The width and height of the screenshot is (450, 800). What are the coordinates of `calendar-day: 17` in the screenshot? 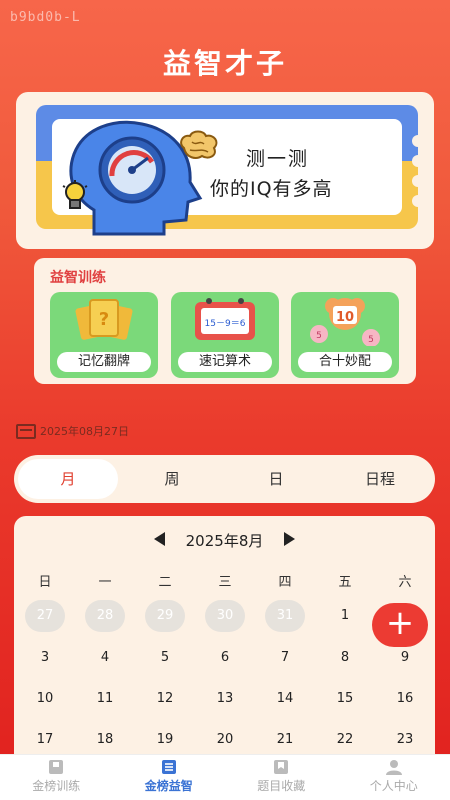 It's located at (45, 740).